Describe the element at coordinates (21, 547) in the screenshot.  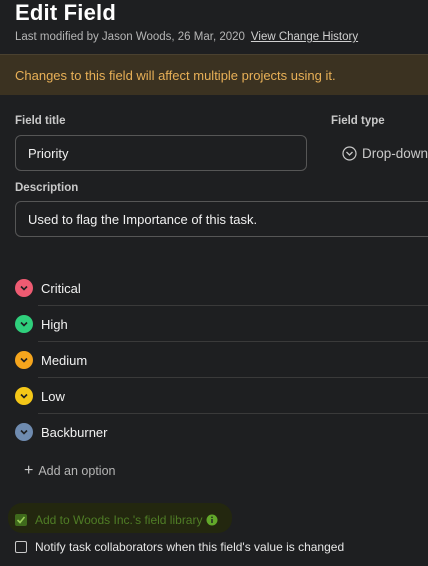
I see `notify-checkbox` at that location.